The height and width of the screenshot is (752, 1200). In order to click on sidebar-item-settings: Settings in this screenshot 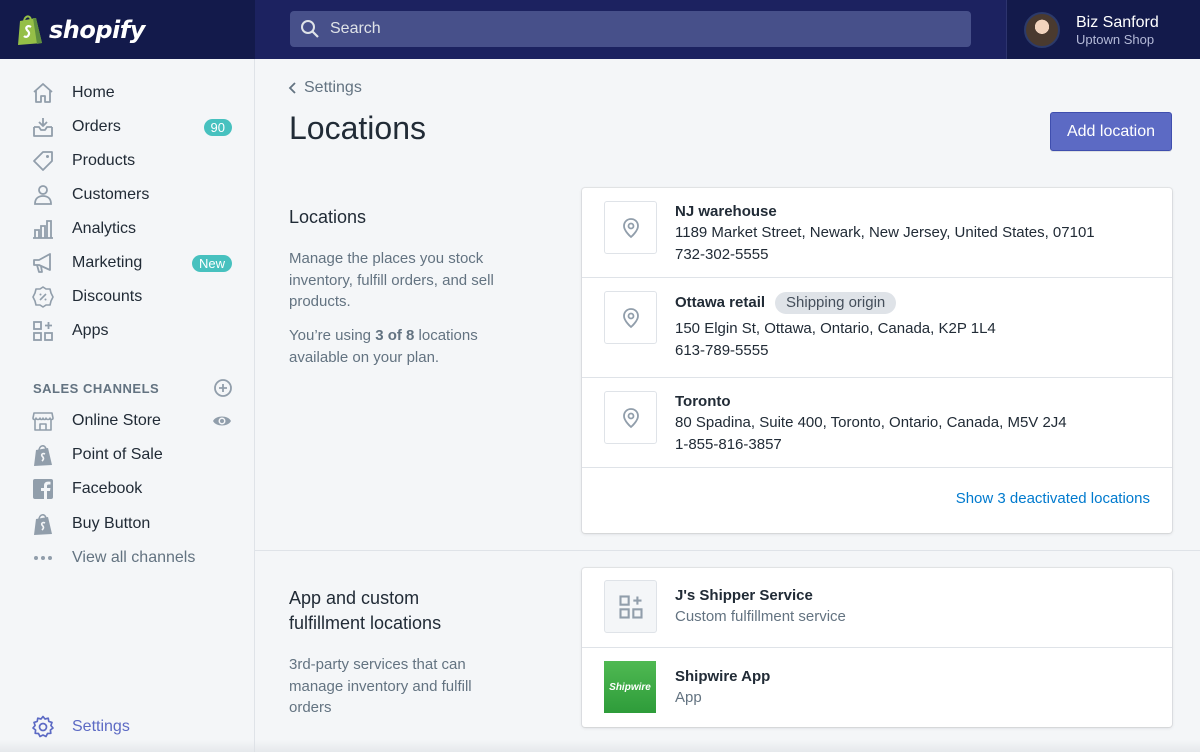, I will do `click(133, 727)`.